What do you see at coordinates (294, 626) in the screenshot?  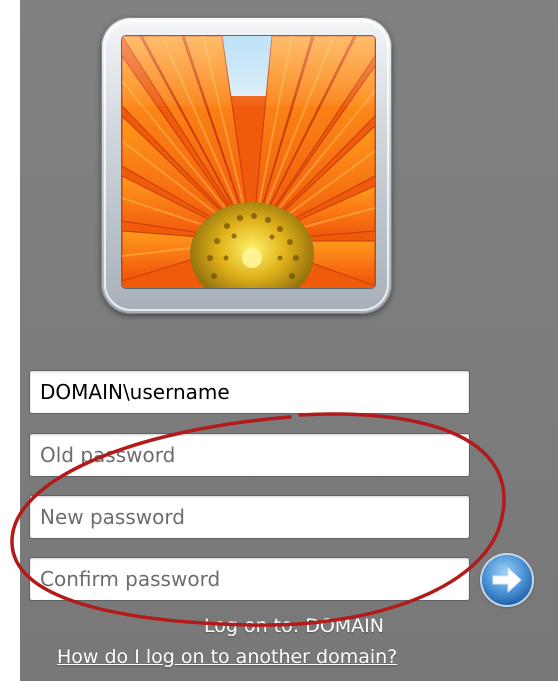 I see `log-on-to-text: Log on to: DOMAIN` at bounding box center [294, 626].